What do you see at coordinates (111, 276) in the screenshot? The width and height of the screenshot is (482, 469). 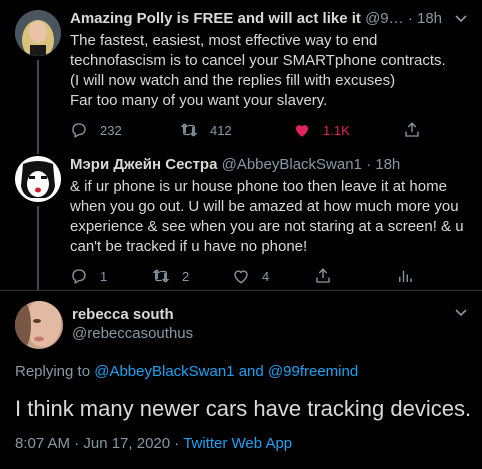 I see `reply-button: 1` at bounding box center [111, 276].